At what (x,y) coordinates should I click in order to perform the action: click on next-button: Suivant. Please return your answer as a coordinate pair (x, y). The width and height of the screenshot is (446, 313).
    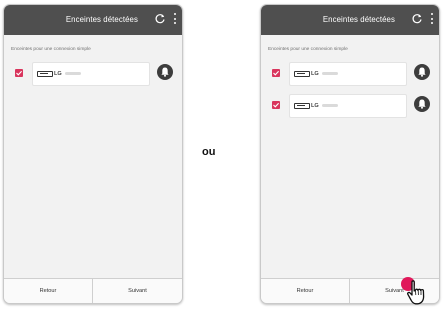
    Looking at the image, I should click on (137, 291).